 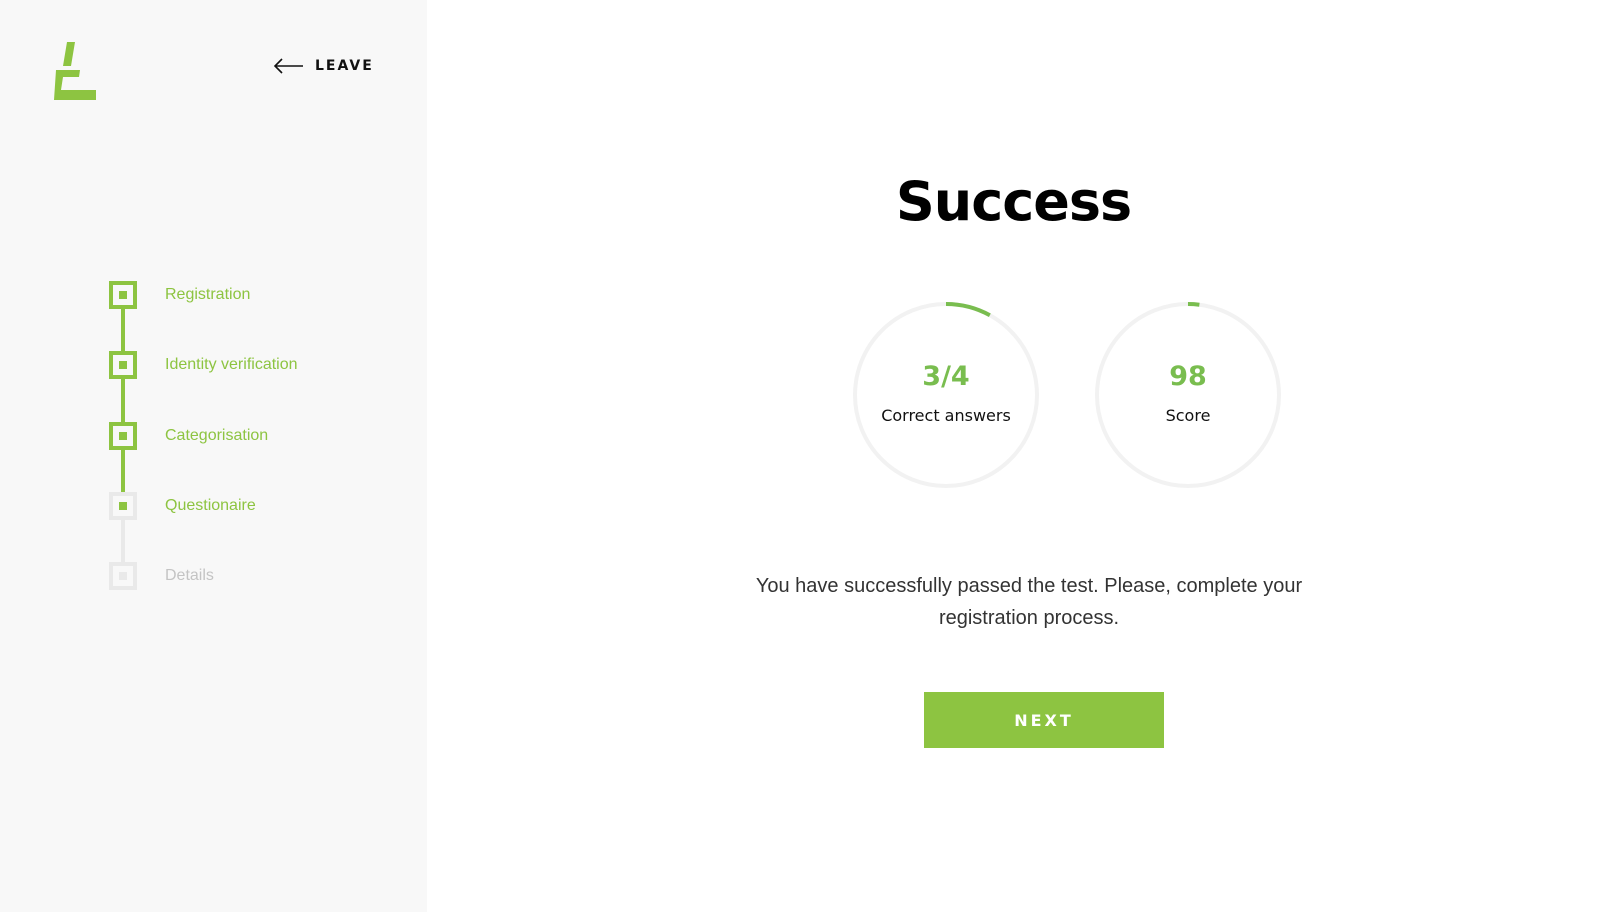 I want to click on score-gauge: 98 Score, so click(x=1188, y=395).